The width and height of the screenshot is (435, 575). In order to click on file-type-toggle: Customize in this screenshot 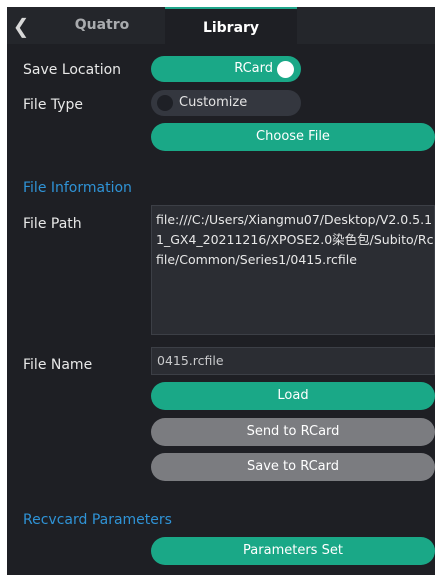, I will do `click(226, 103)`.